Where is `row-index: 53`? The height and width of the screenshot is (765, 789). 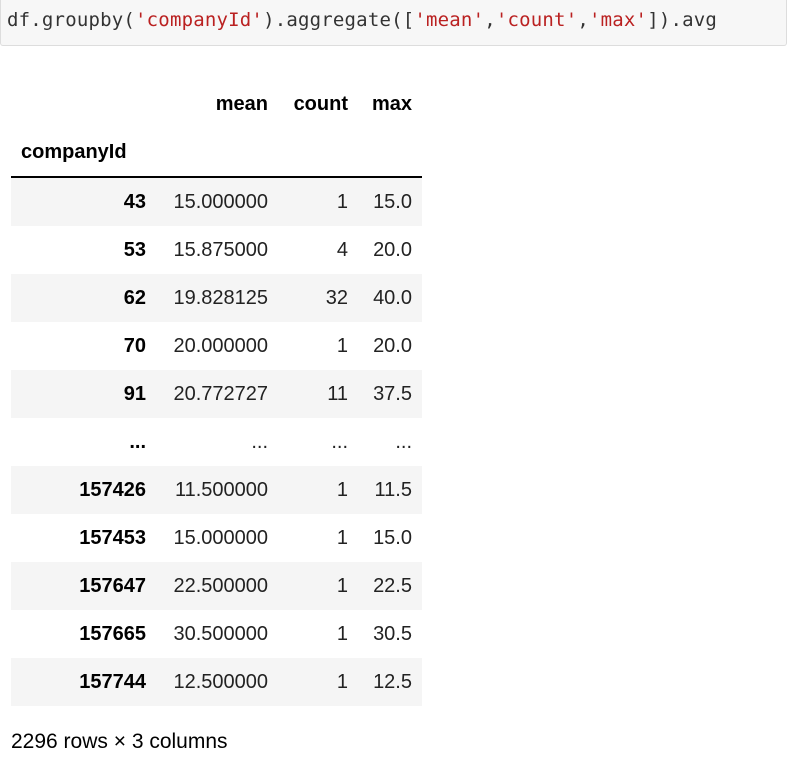 row-index: 53 is located at coordinates (134, 250).